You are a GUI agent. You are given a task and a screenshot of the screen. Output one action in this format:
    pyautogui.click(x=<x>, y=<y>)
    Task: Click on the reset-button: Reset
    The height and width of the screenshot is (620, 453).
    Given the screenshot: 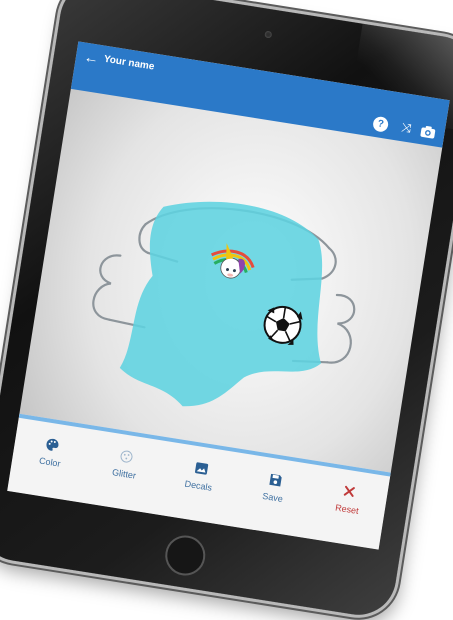 What is the action you would take?
    pyautogui.click(x=347, y=507)
    